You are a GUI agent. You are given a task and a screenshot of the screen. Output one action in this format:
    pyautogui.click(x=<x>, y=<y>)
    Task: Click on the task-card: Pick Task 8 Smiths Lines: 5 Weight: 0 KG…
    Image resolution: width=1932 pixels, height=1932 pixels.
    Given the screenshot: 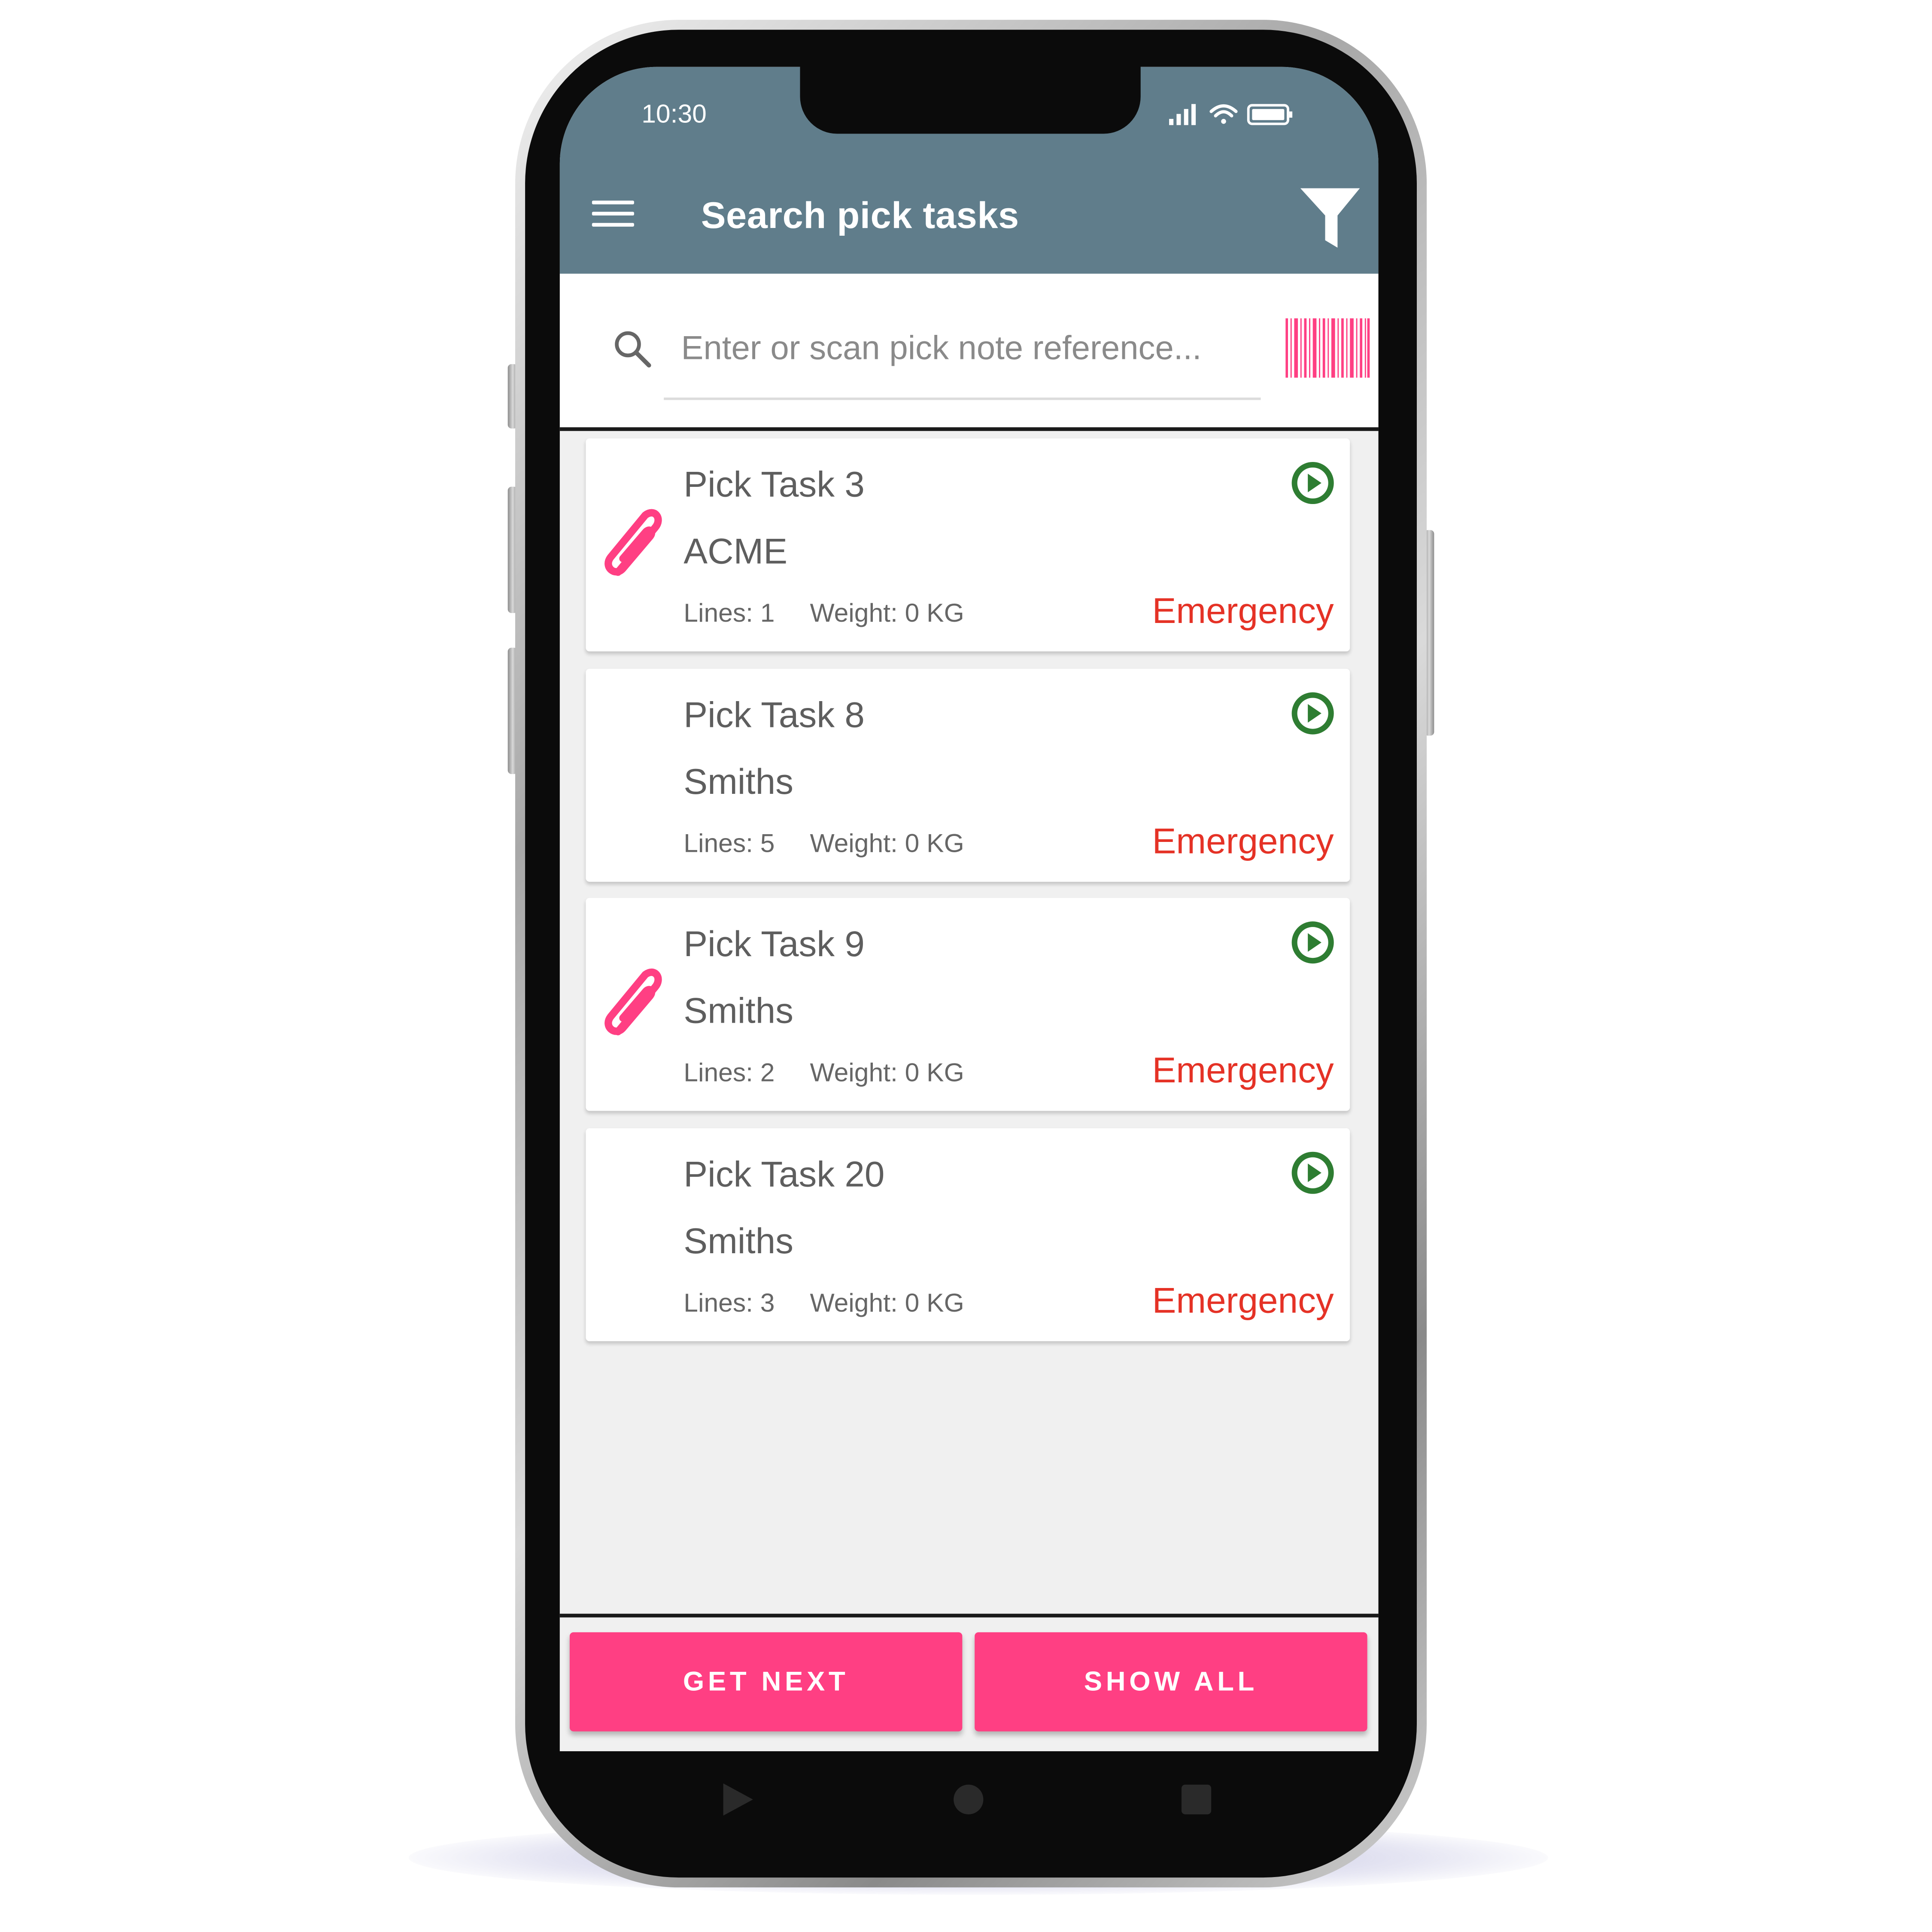 What is the action you would take?
    pyautogui.click(x=968, y=775)
    